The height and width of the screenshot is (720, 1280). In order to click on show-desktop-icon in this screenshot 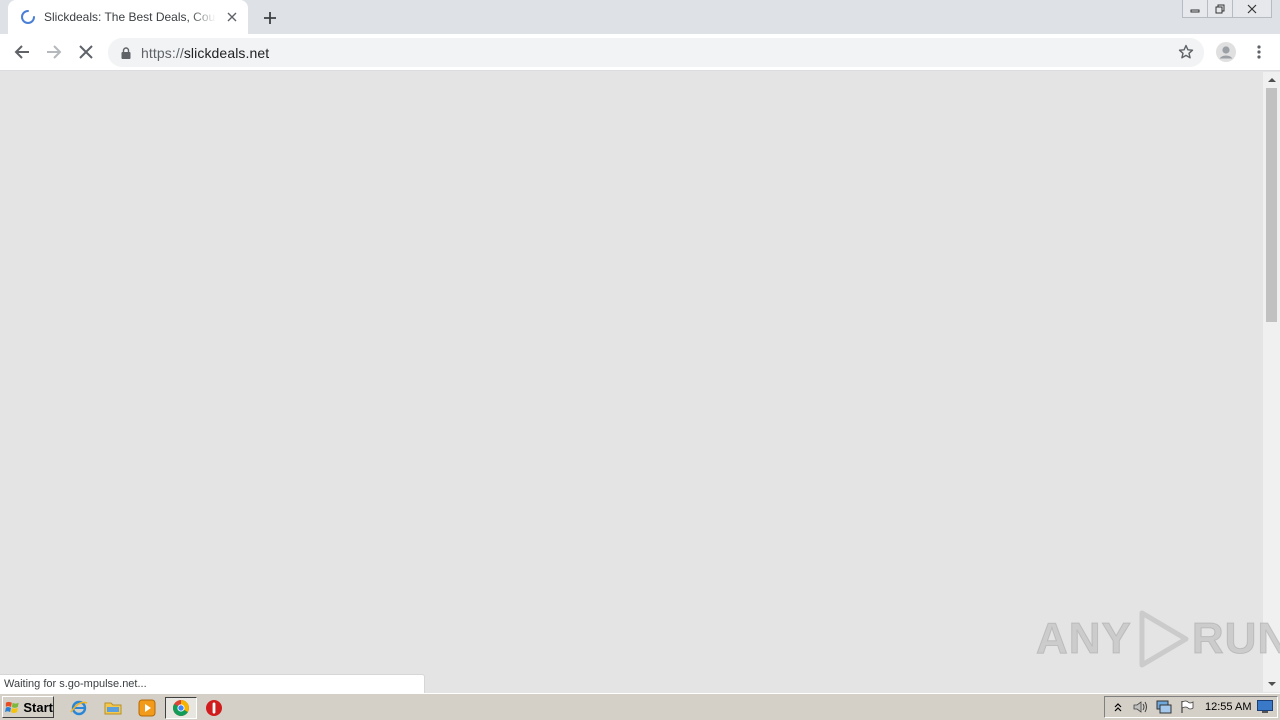, I will do `click(1265, 707)`.